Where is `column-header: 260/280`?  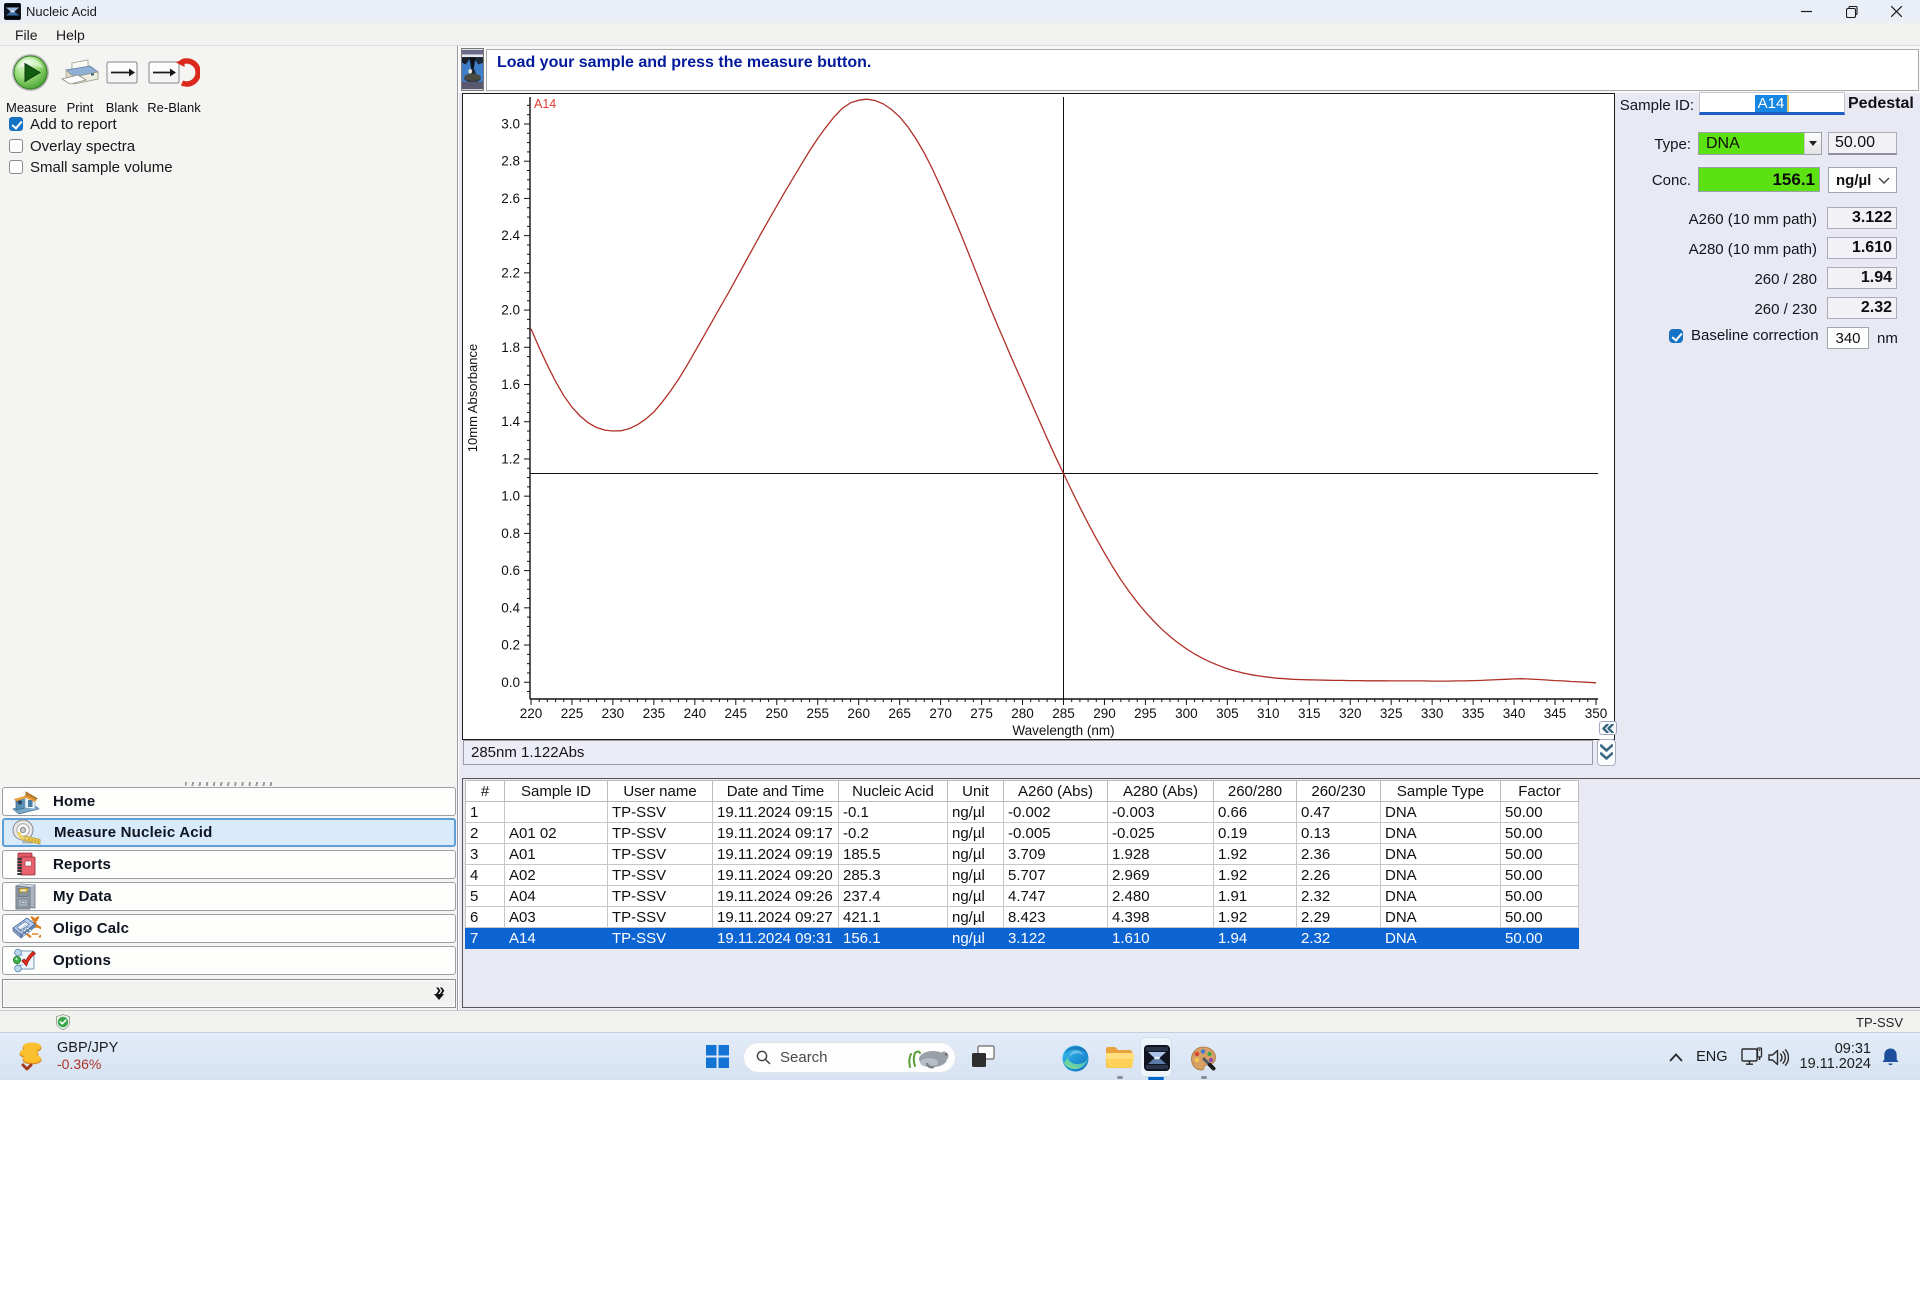 column-header: 260/280 is located at coordinates (1255, 791).